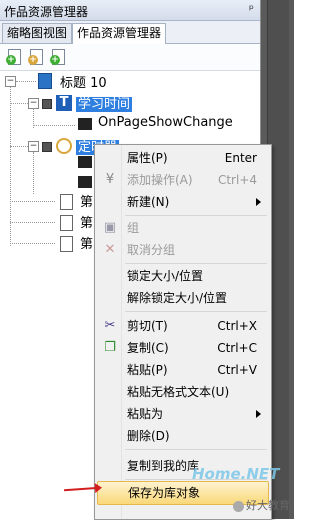 Image resolution: width=320 pixels, height=520 pixels. Describe the element at coordinates (182, 436) in the screenshot. I see `menu-item-delete: 删除(D)` at that location.